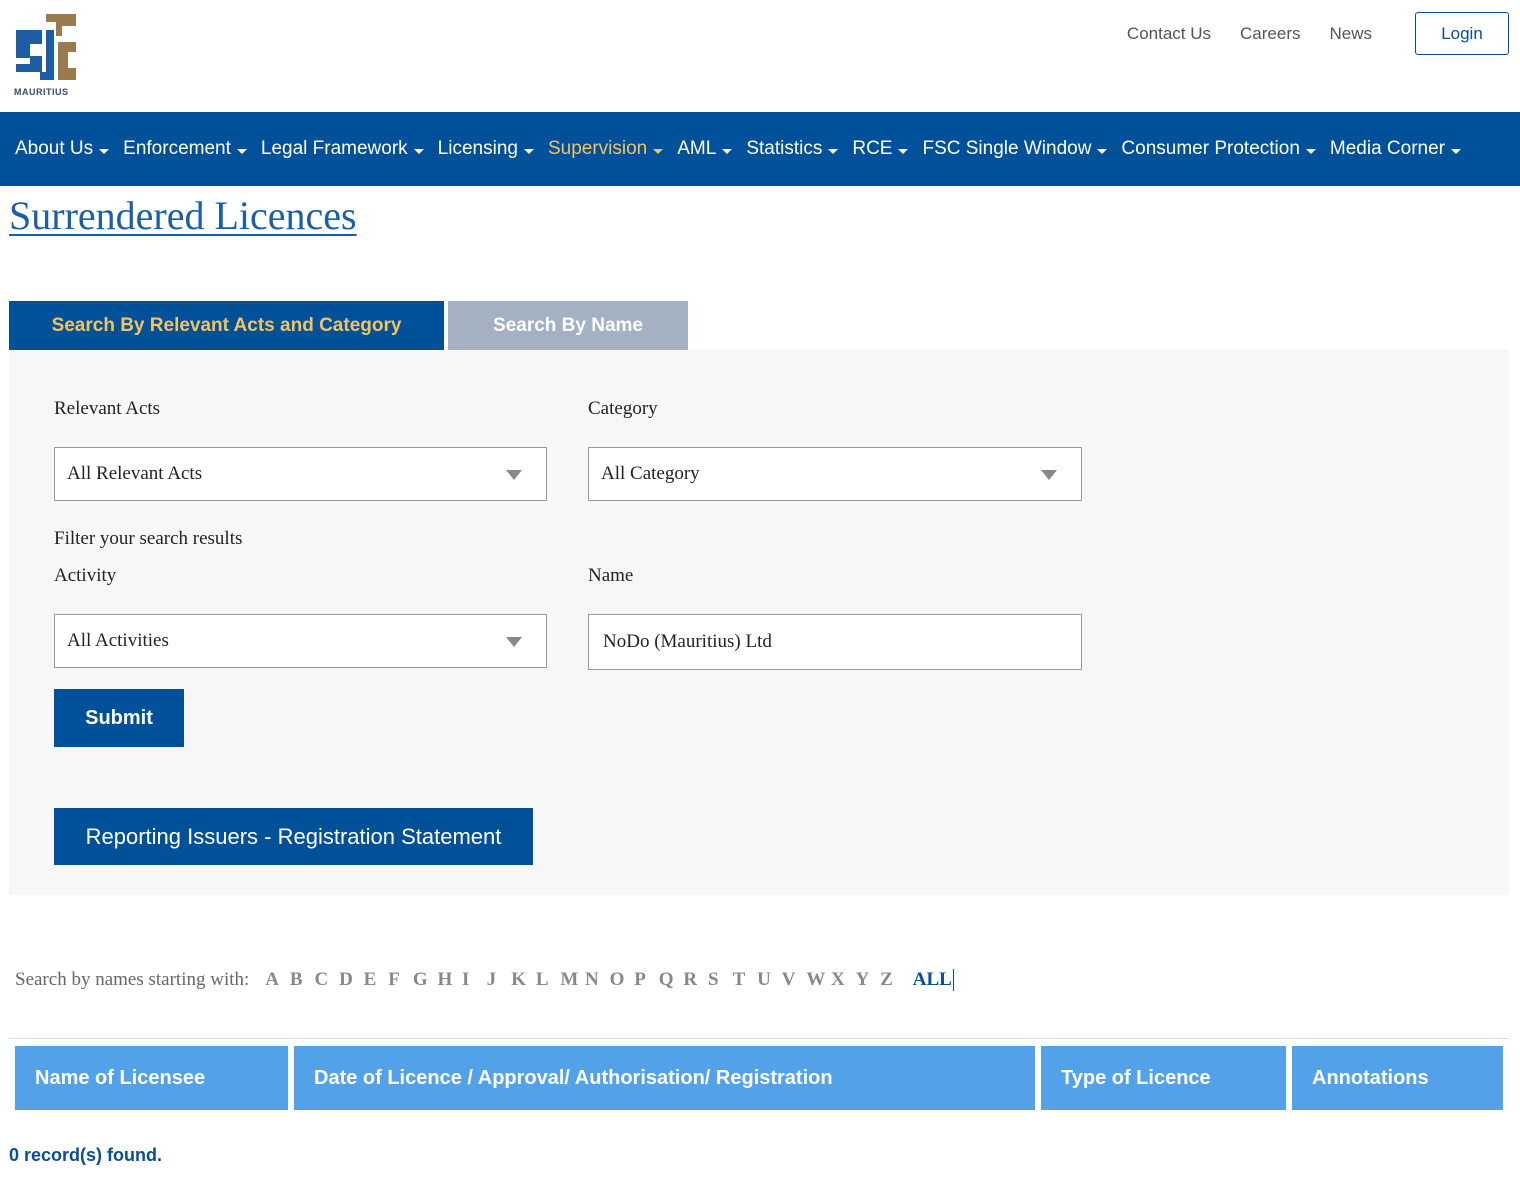  Describe the element at coordinates (784, 148) in the screenshot. I see `nav-label: Statistics` at that location.